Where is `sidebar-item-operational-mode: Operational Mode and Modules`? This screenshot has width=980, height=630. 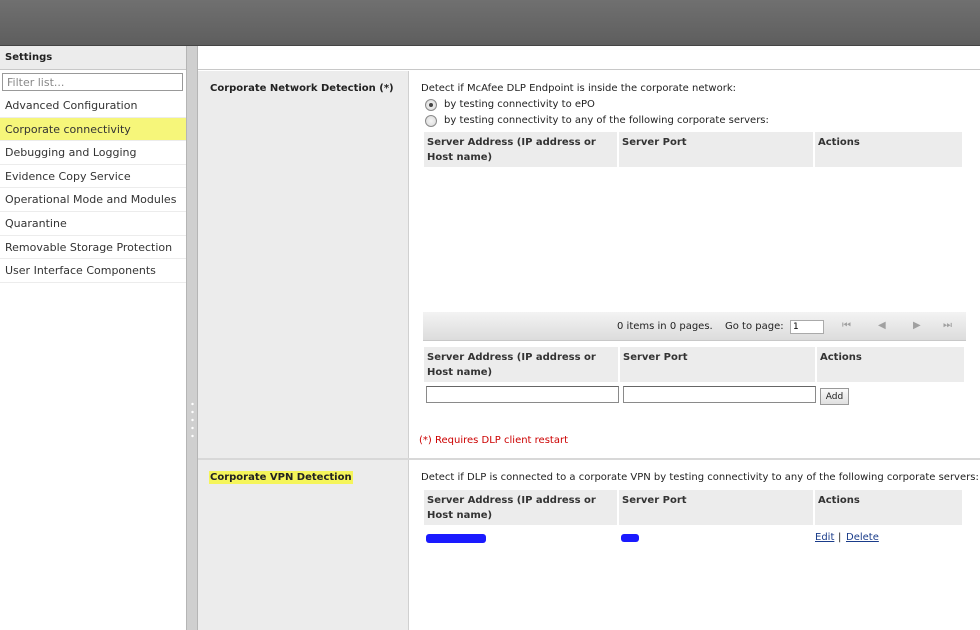
sidebar-item-operational-mode: Operational Mode and Modules is located at coordinates (93, 200).